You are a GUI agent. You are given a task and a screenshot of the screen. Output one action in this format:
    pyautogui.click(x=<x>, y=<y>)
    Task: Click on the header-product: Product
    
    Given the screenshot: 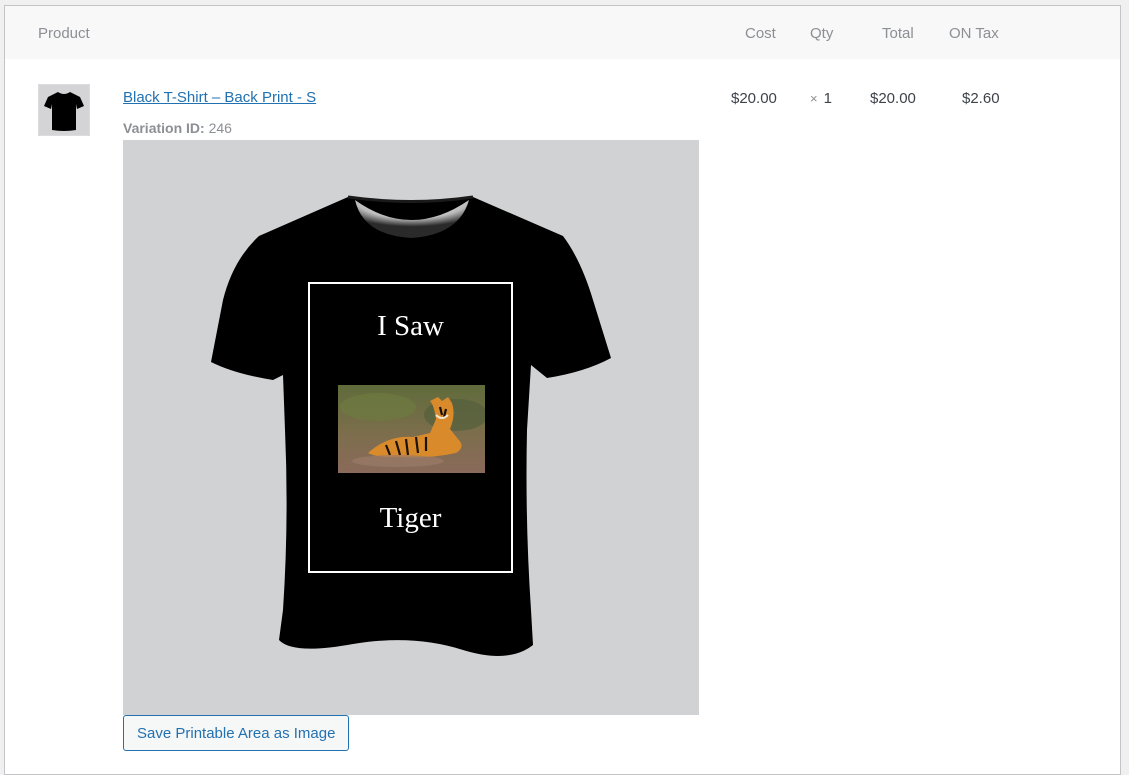 What is the action you would take?
    pyautogui.click(x=64, y=33)
    